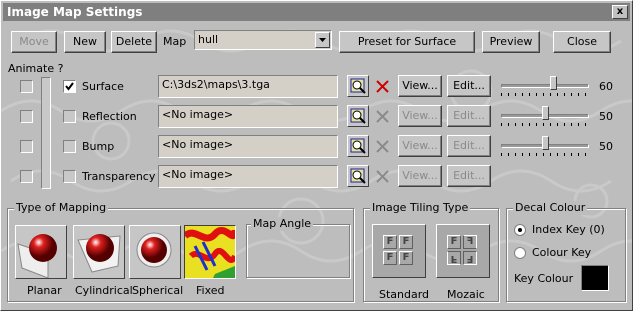 Image resolution: width=633 pixels, height=311 pixels. Describe the element at coordinates (175, 41) in the screenshot. I see `map-label: Map` at that location.